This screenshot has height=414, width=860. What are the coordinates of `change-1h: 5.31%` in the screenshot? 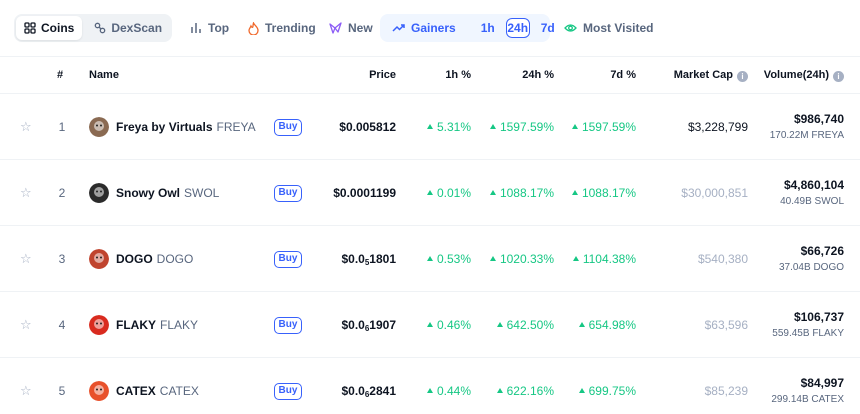 It's located at (448, 127).